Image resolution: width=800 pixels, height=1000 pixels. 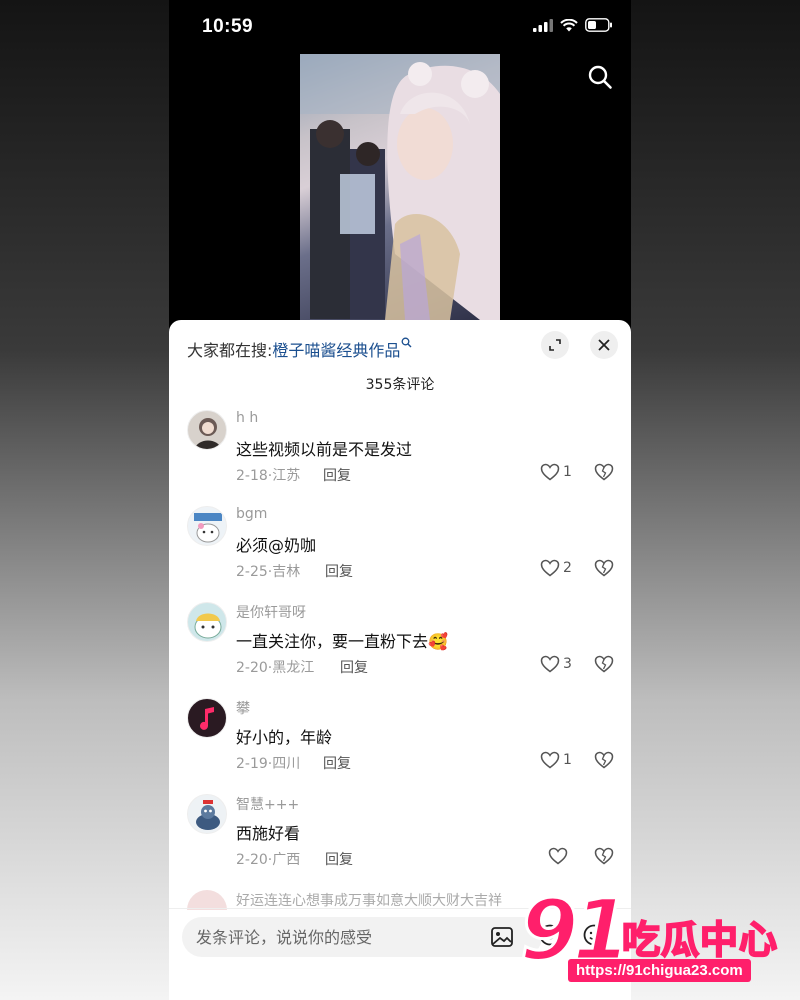 What do you see at coordinates (251, 514) in the screenshot?
I see `comment-username: bgm` at bounding box center [251, 514].